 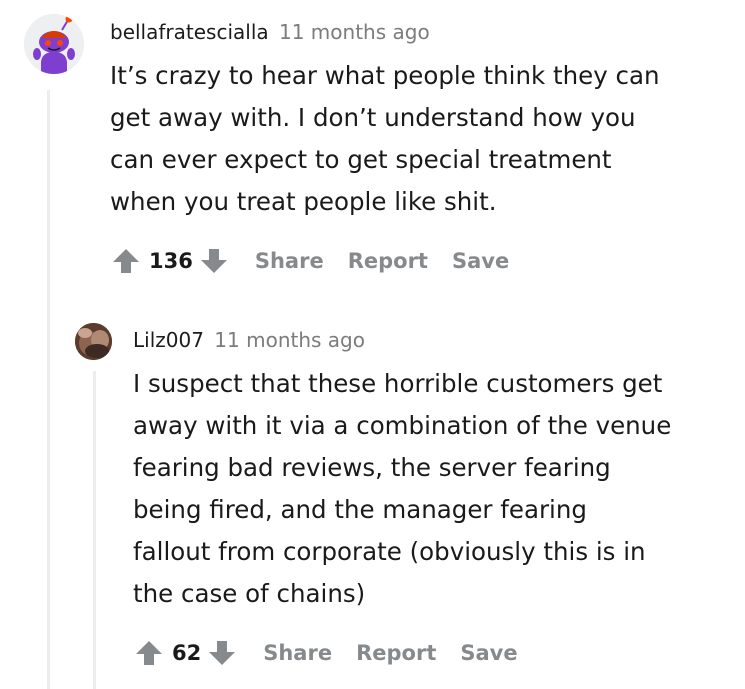 I want to click on author-name: bellafratescialla, so click(x=189, y=32).